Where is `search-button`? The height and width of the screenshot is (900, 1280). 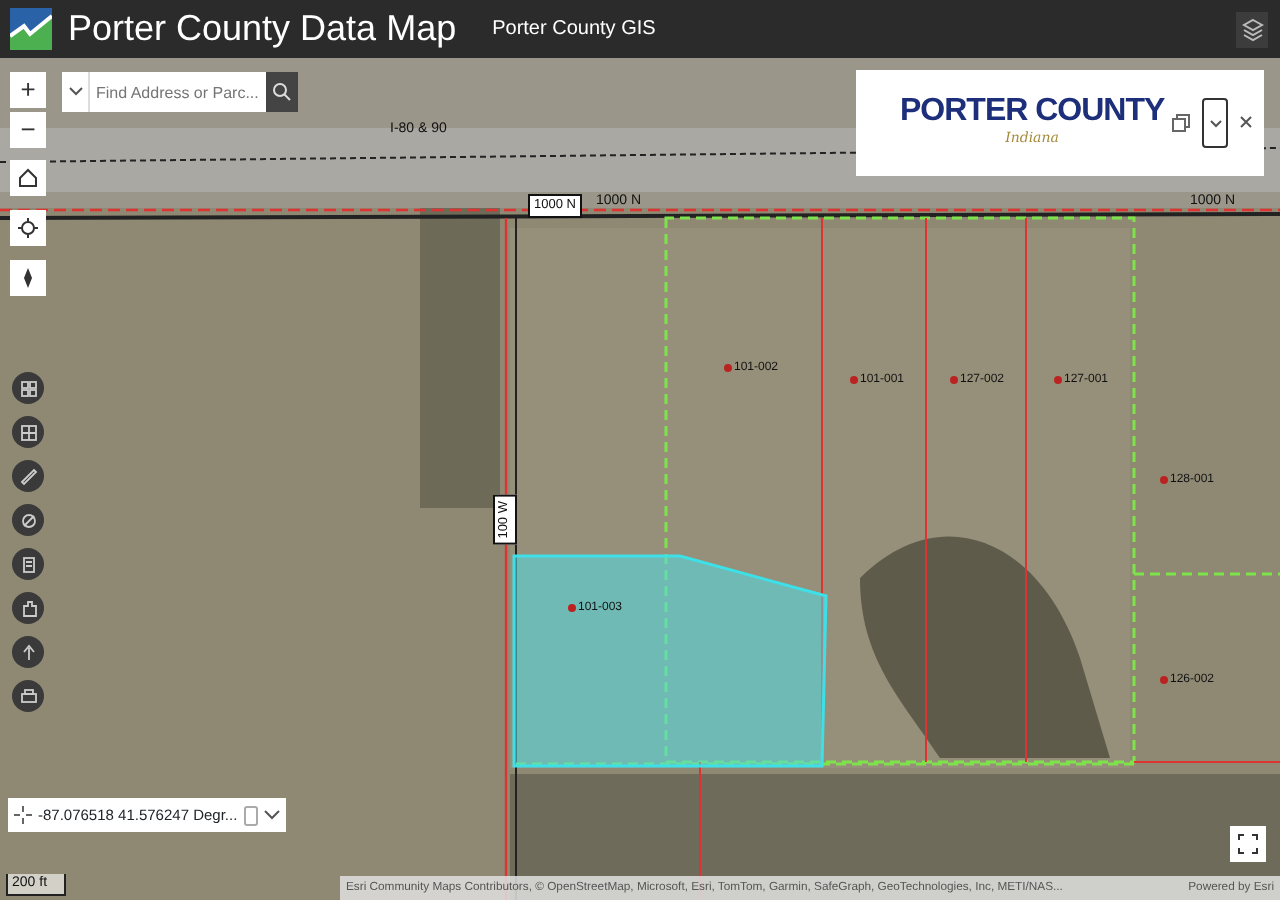
search-button is located at coordinates (282, 92).